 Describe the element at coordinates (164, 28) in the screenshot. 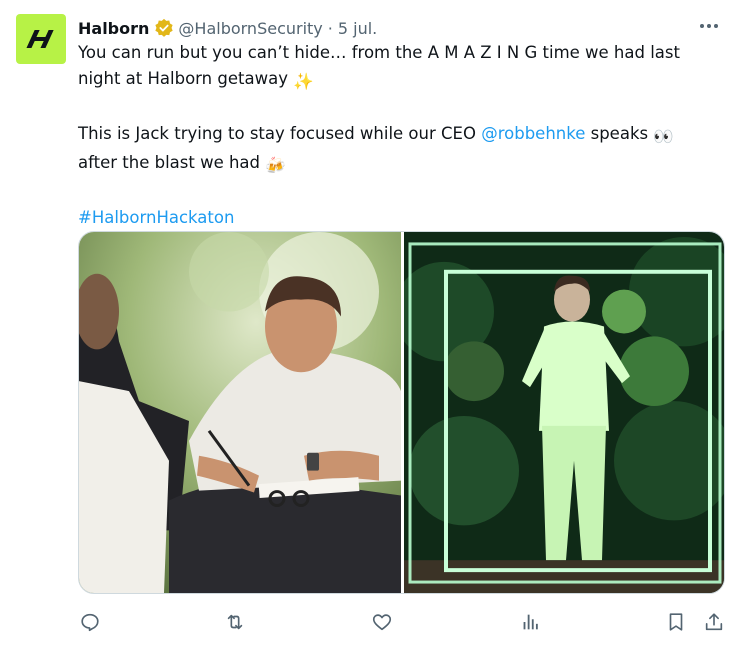

I see `verified-badge-icon` at that location.